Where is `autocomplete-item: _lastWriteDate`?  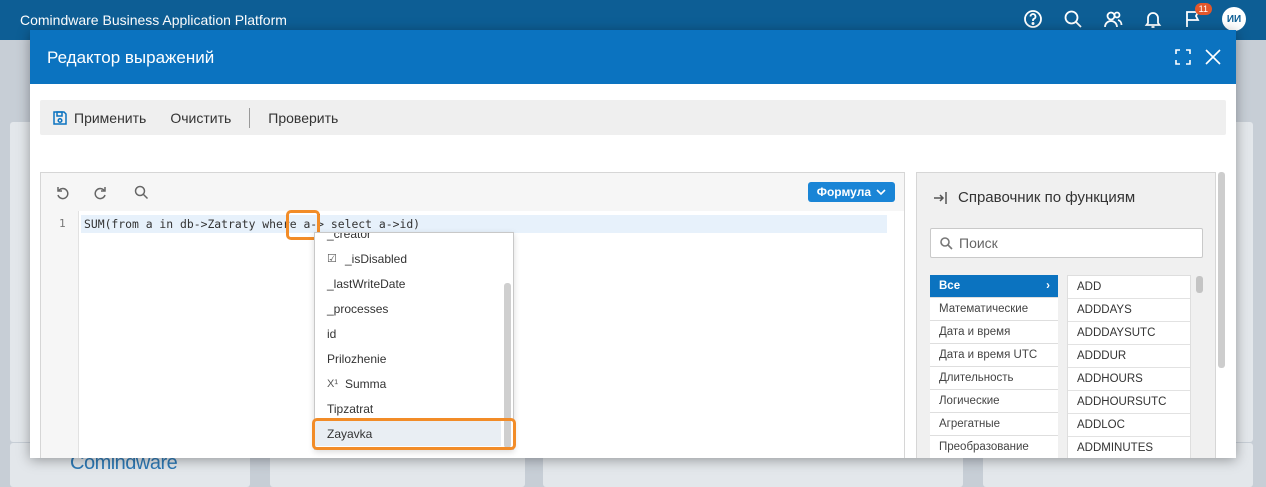
autocomplete-item: _lastWriteDate is located at coordinates (408, 283).